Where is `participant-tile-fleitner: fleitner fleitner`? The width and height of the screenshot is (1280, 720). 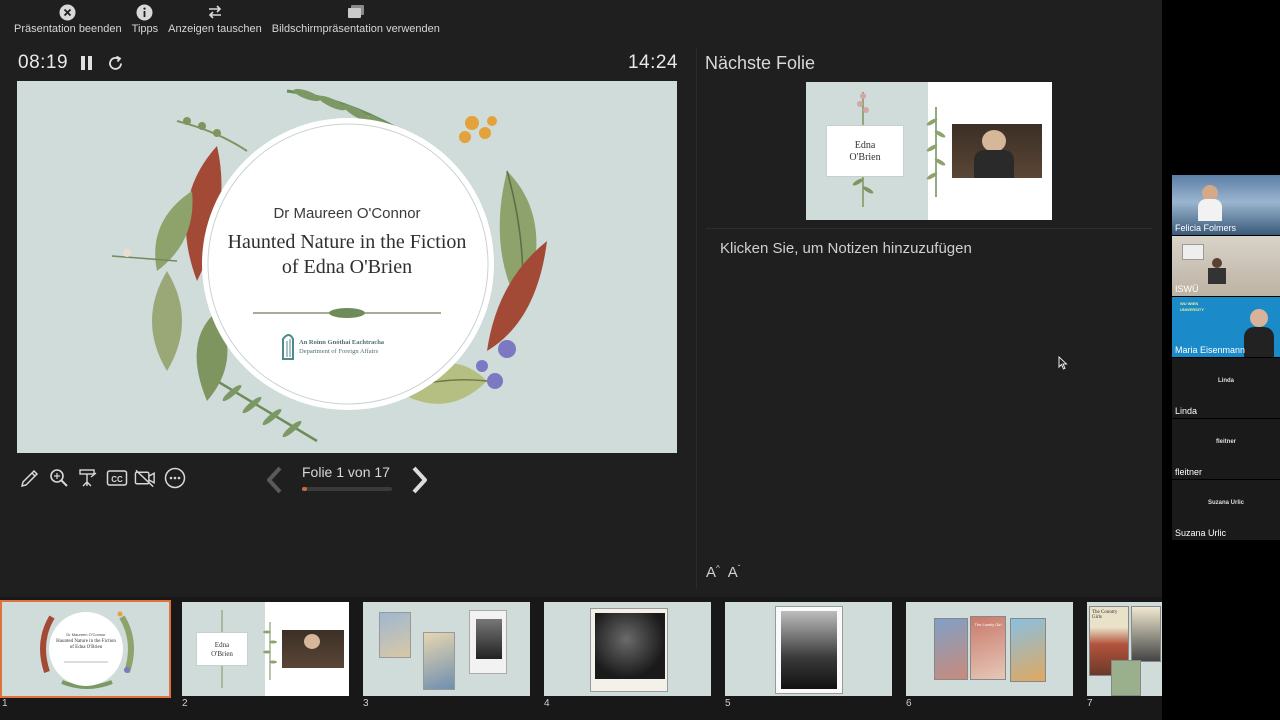
participant-tile-fleitner: fleitner fleitner is located at coordinates (1226, 449).